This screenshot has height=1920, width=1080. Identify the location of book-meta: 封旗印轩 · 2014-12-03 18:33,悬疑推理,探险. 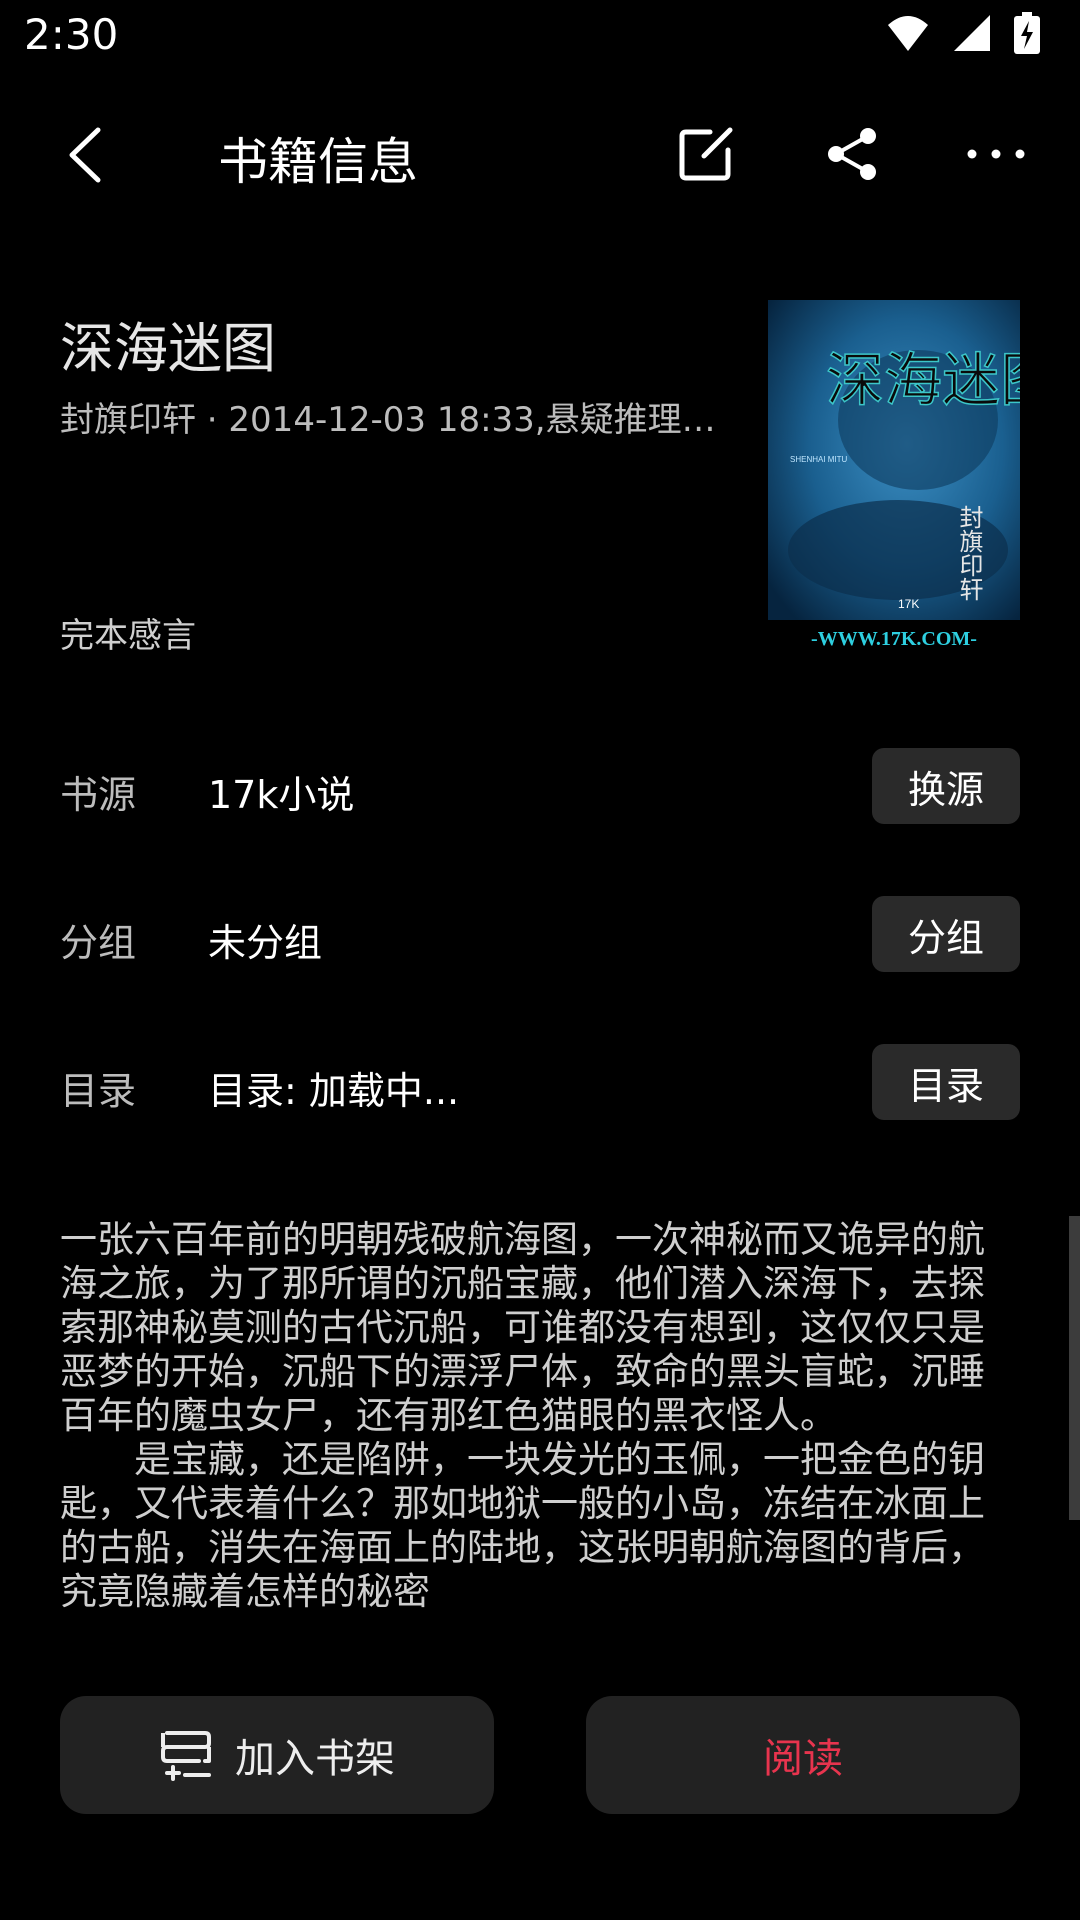
(390, 420).